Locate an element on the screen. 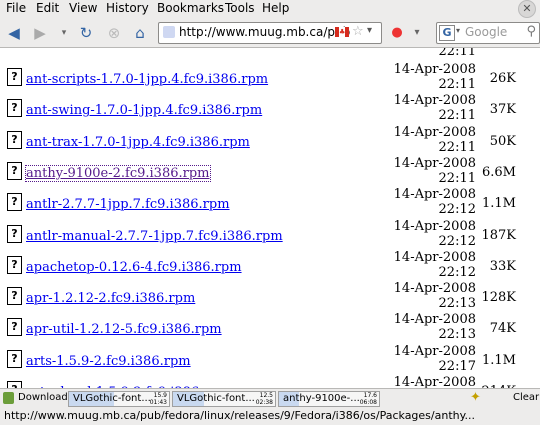 The width and height of the screenshot is (540, 425). addon-icon: ● is located at coordinates (397, 33).